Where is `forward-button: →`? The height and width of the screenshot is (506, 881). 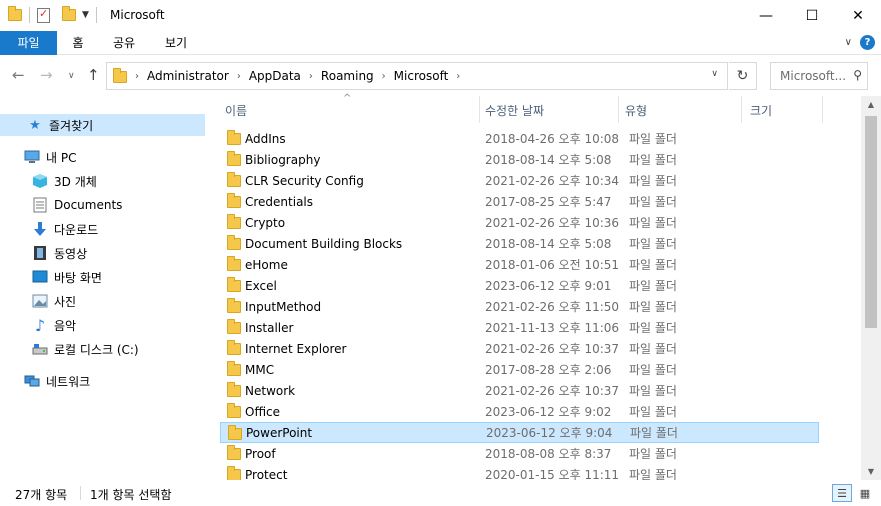 forward-button: → is located at coordinates (46, 75).